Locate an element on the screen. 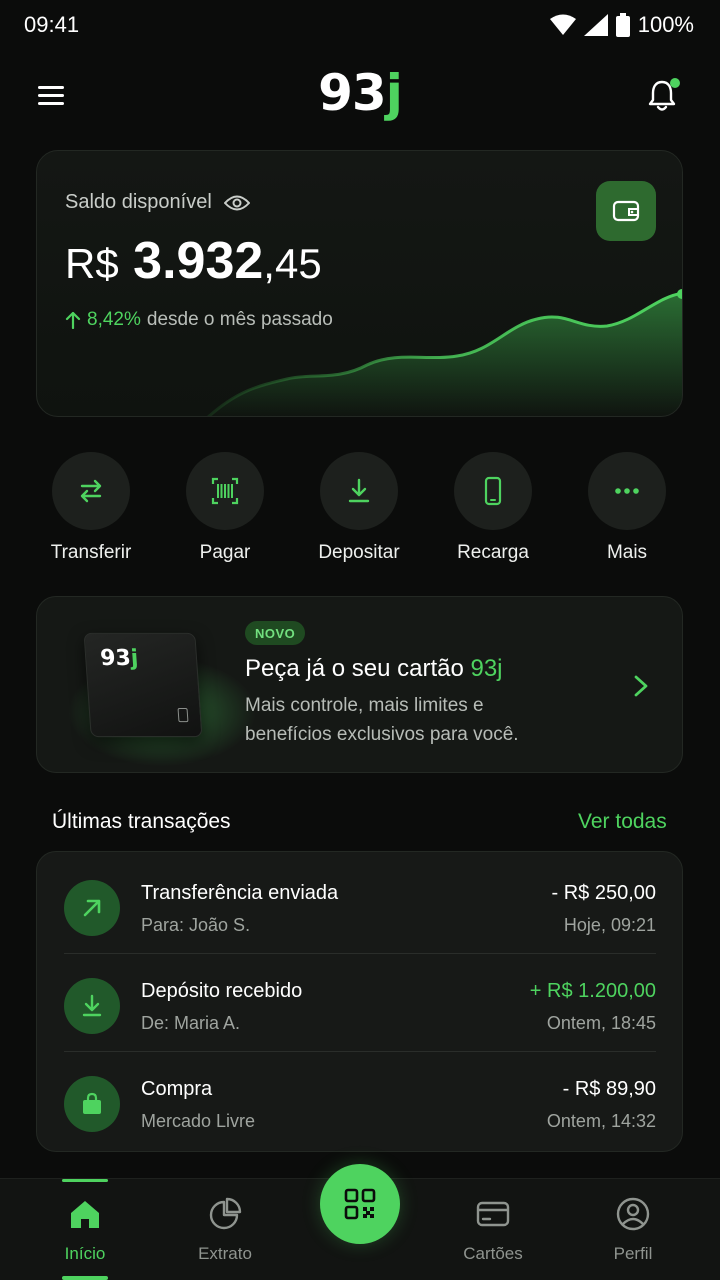 The width and height of the screenshot is (720, 1280). active-tab-underline is located at coordinates (85, 1278).